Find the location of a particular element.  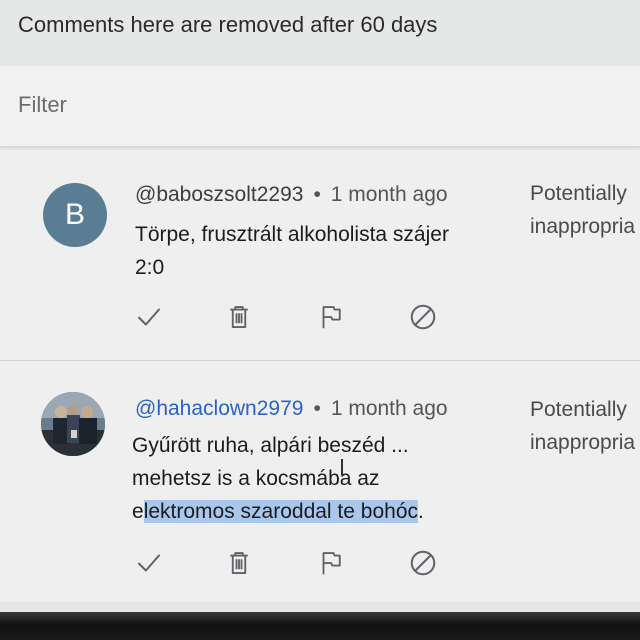

comment-author: @hahaclown2979 is located at coordinates (219, 408).